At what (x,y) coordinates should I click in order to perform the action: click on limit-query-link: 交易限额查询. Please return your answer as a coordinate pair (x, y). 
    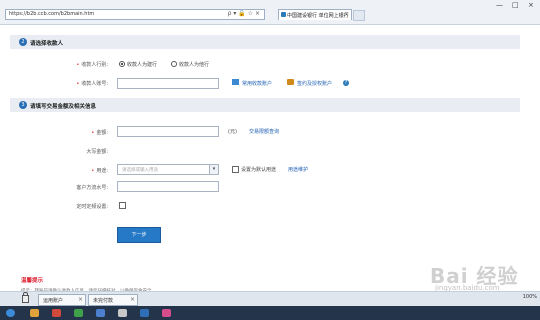
    Looking at the image, I should click on (264, 131).